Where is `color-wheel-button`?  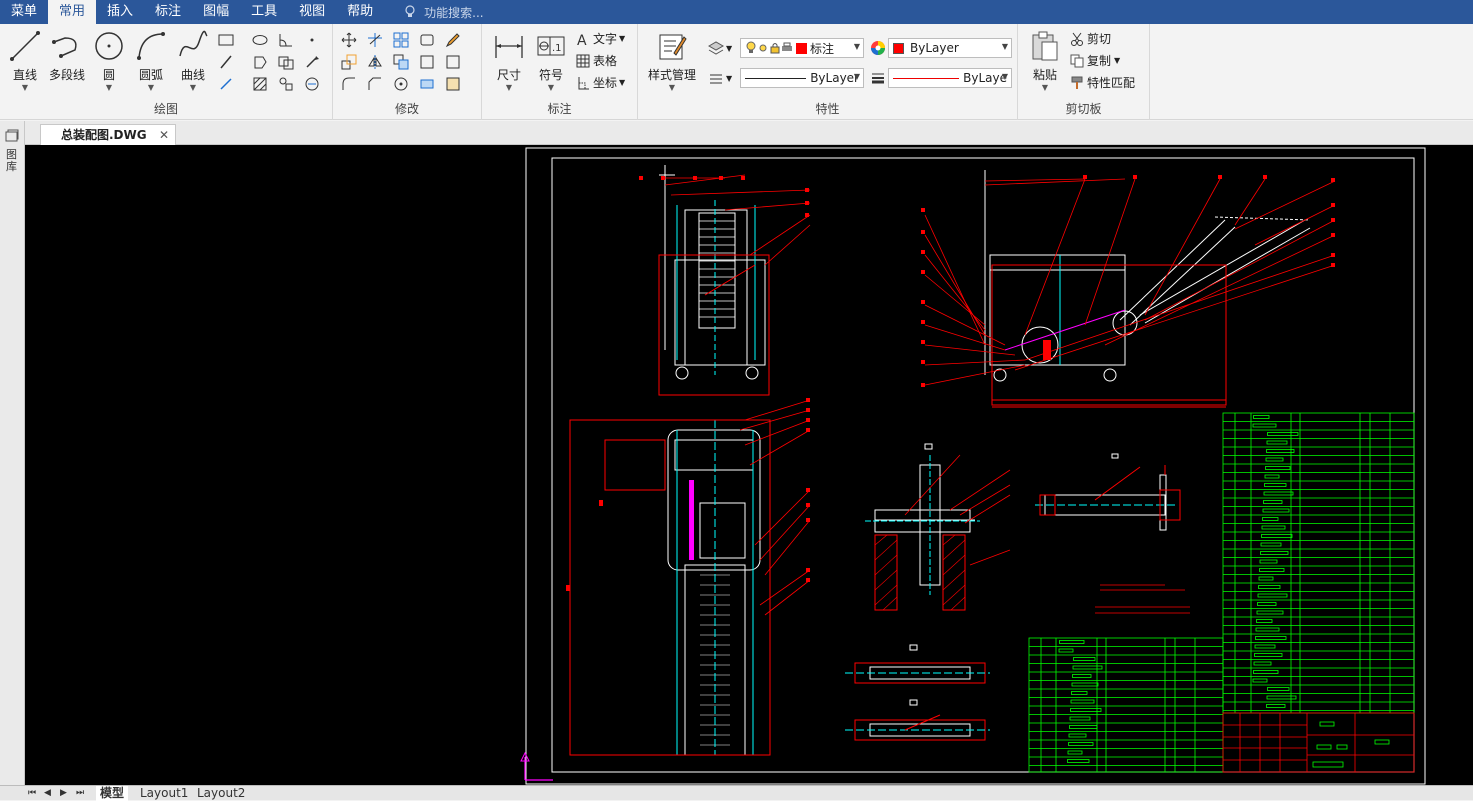 color-wheel-button is located at coordinates (878, 48).